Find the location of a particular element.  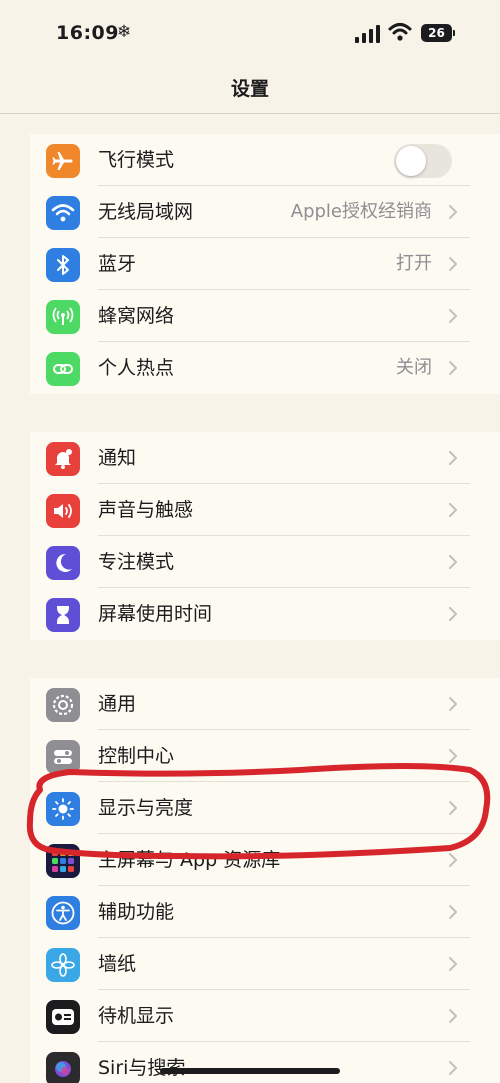

airplane-icon is located at coordinates (63, 161).